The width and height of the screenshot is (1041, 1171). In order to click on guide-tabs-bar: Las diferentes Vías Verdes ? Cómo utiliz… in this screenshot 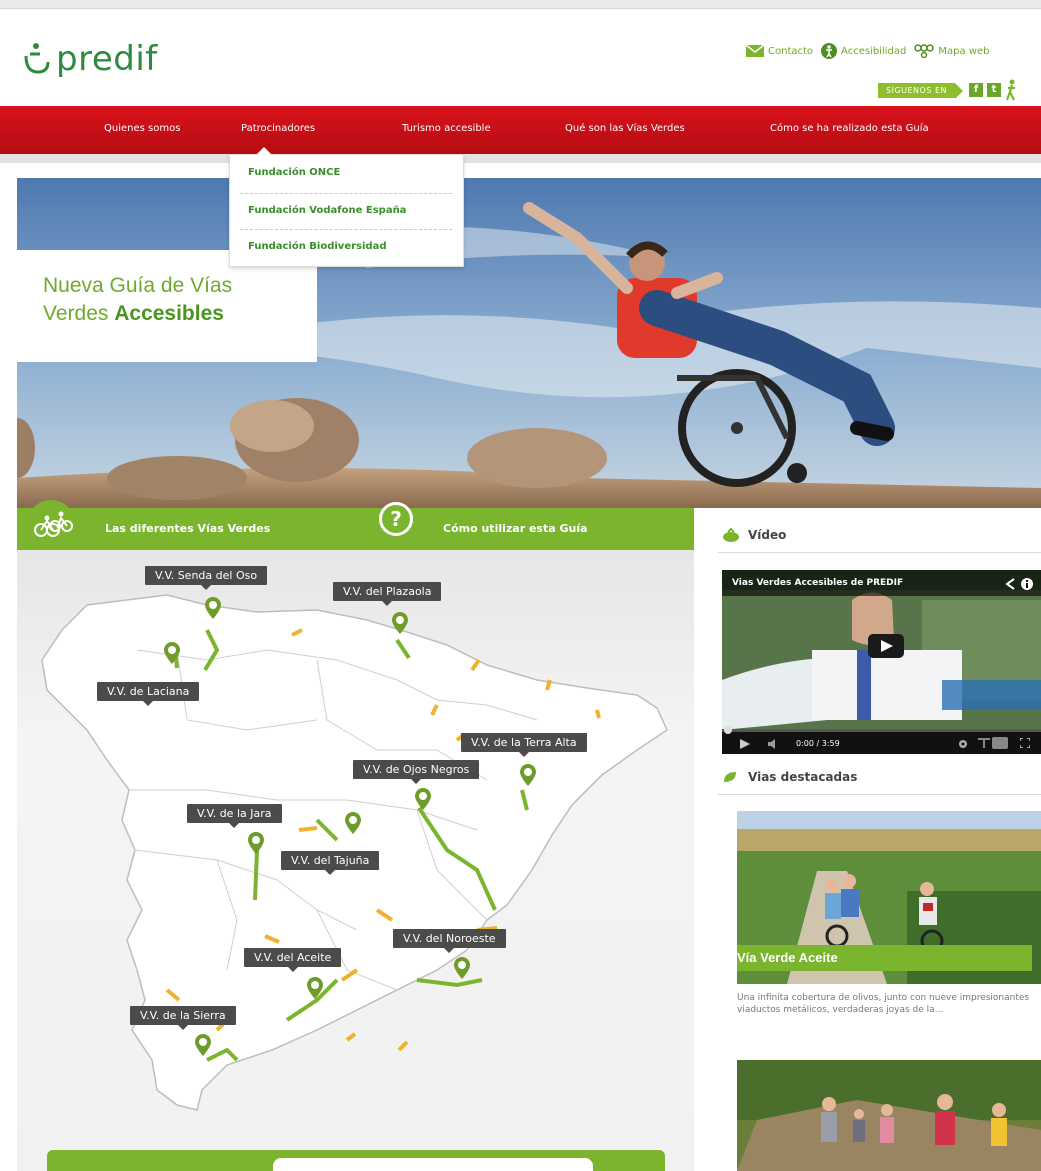, I will do `click(355, 525)`.